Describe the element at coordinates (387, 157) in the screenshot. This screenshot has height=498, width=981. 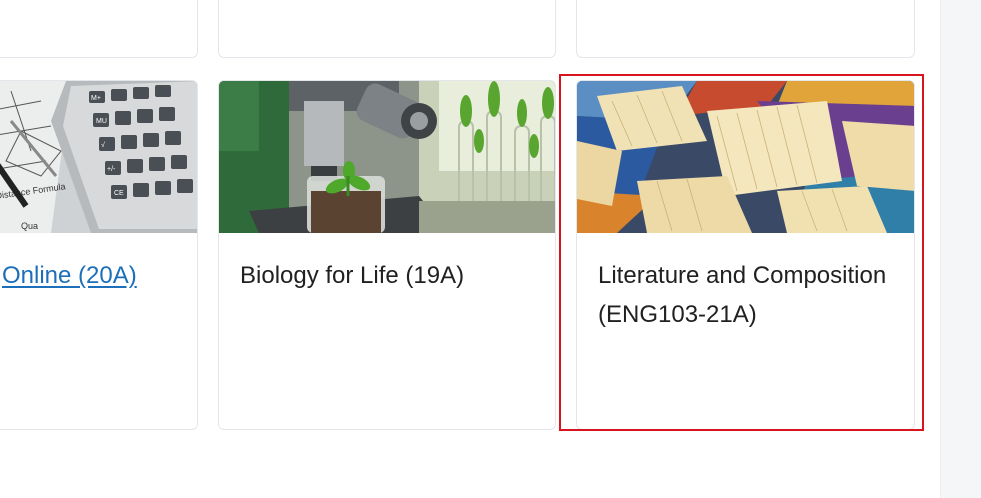
I see `microscope-plant-image` at that location.